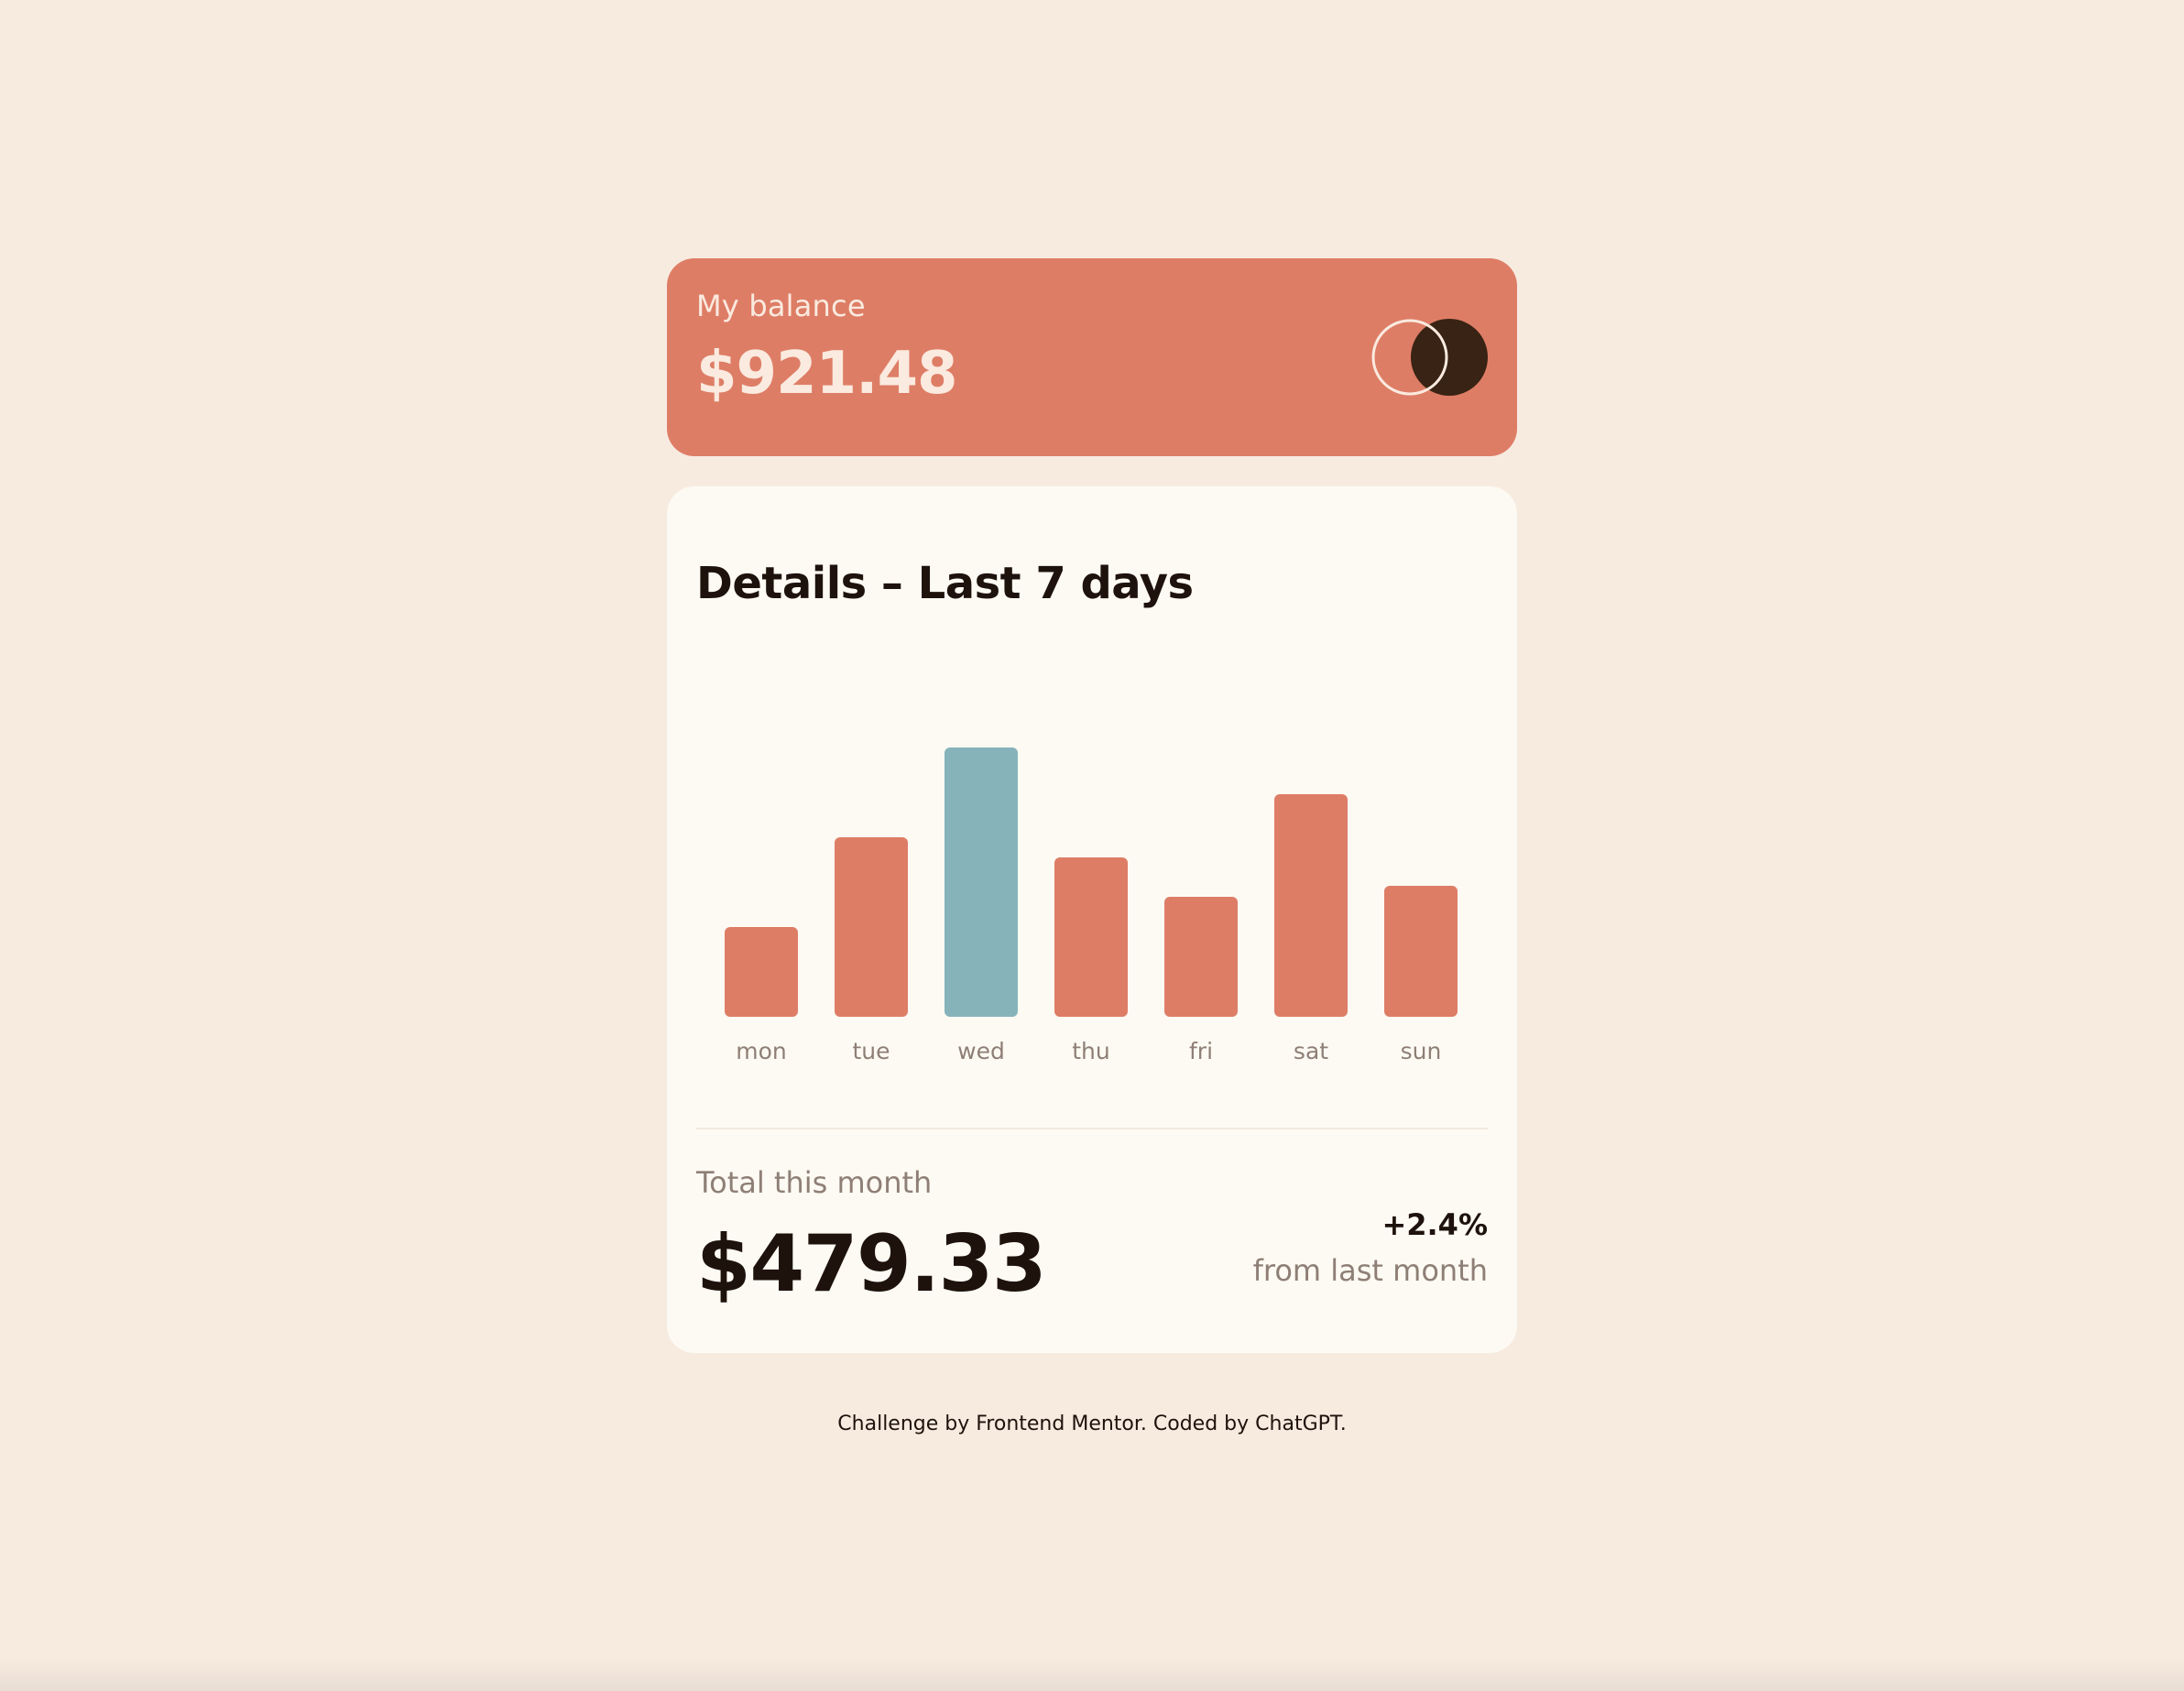 The image size is (2184, 1691). What do you see at coordinates (871, 1264) in the screenshot?
I see `total-amount: $479.33` at bounding box center [871, 1264].